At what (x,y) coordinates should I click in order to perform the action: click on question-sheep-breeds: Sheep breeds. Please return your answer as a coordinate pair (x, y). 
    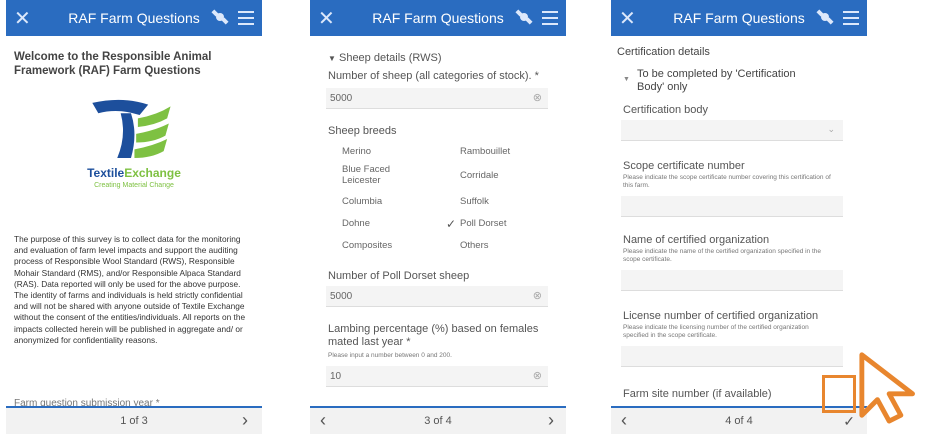
    Looking at the image, I should click on (362, 131).